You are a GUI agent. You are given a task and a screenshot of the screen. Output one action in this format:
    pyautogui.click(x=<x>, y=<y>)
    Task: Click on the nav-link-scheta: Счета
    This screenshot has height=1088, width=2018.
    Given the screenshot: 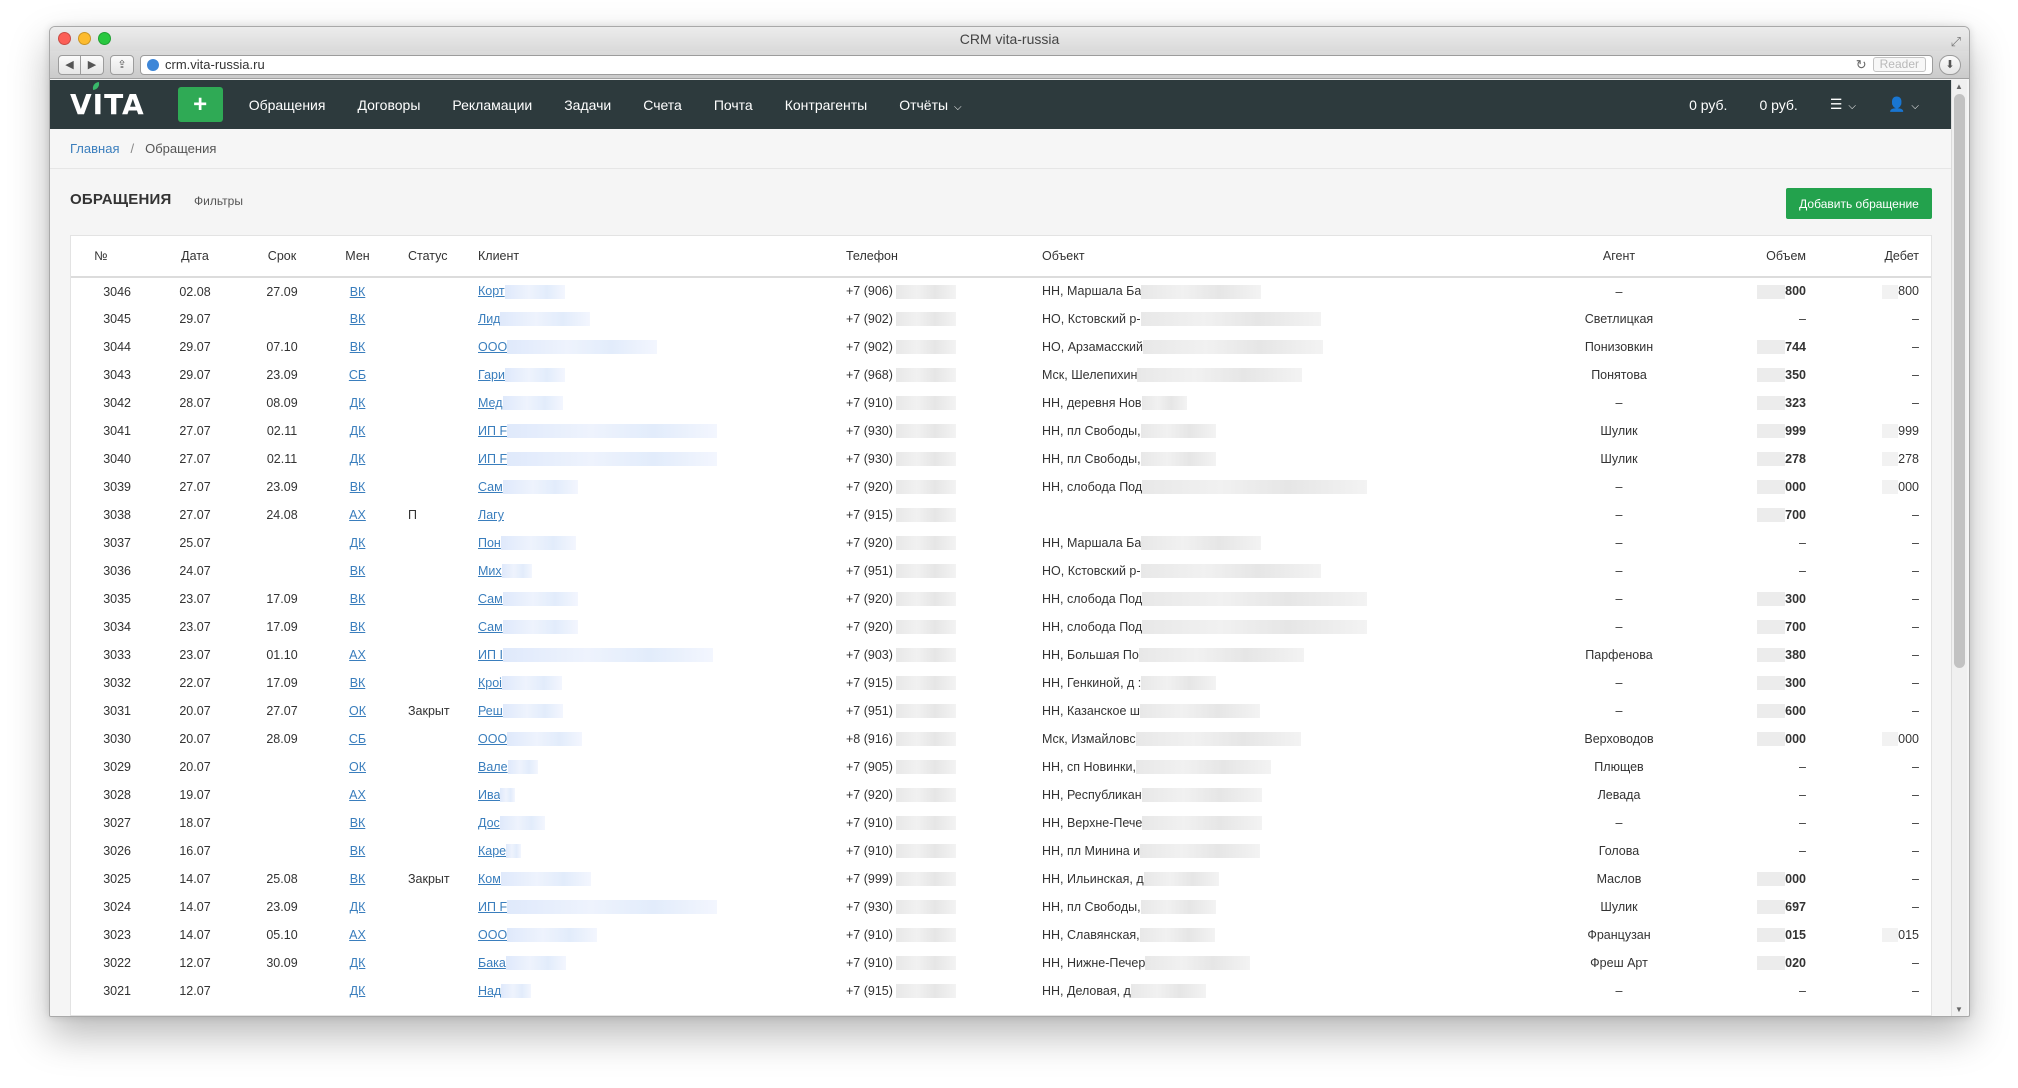 What is the action you would take?
    pyautogui.click(x=662, y=105)
    